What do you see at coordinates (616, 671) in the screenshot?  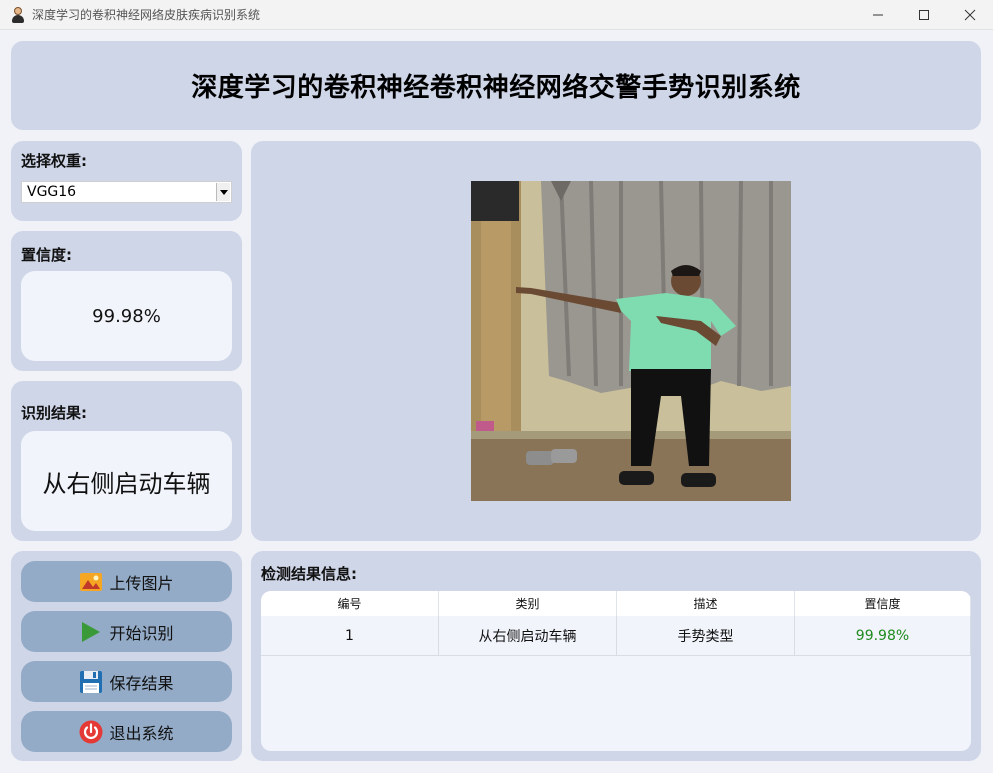 I see `results-table: 编号 类别 描述 置信度 1 从右侧启动车辆 手势类型 99.98%` at bounding box center [616, 671].